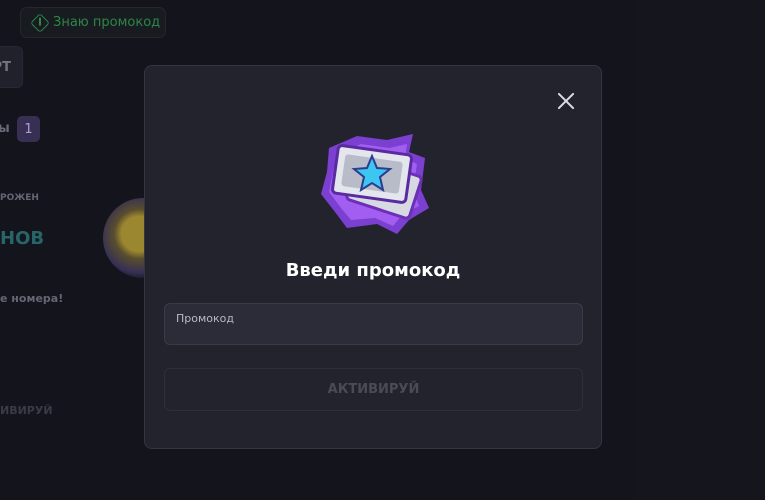 This screenshot has width=765, height=500. Describe the element at coordinates (373, 324) in the screenshot. I see `promo-code-field: Промокод` at that location.